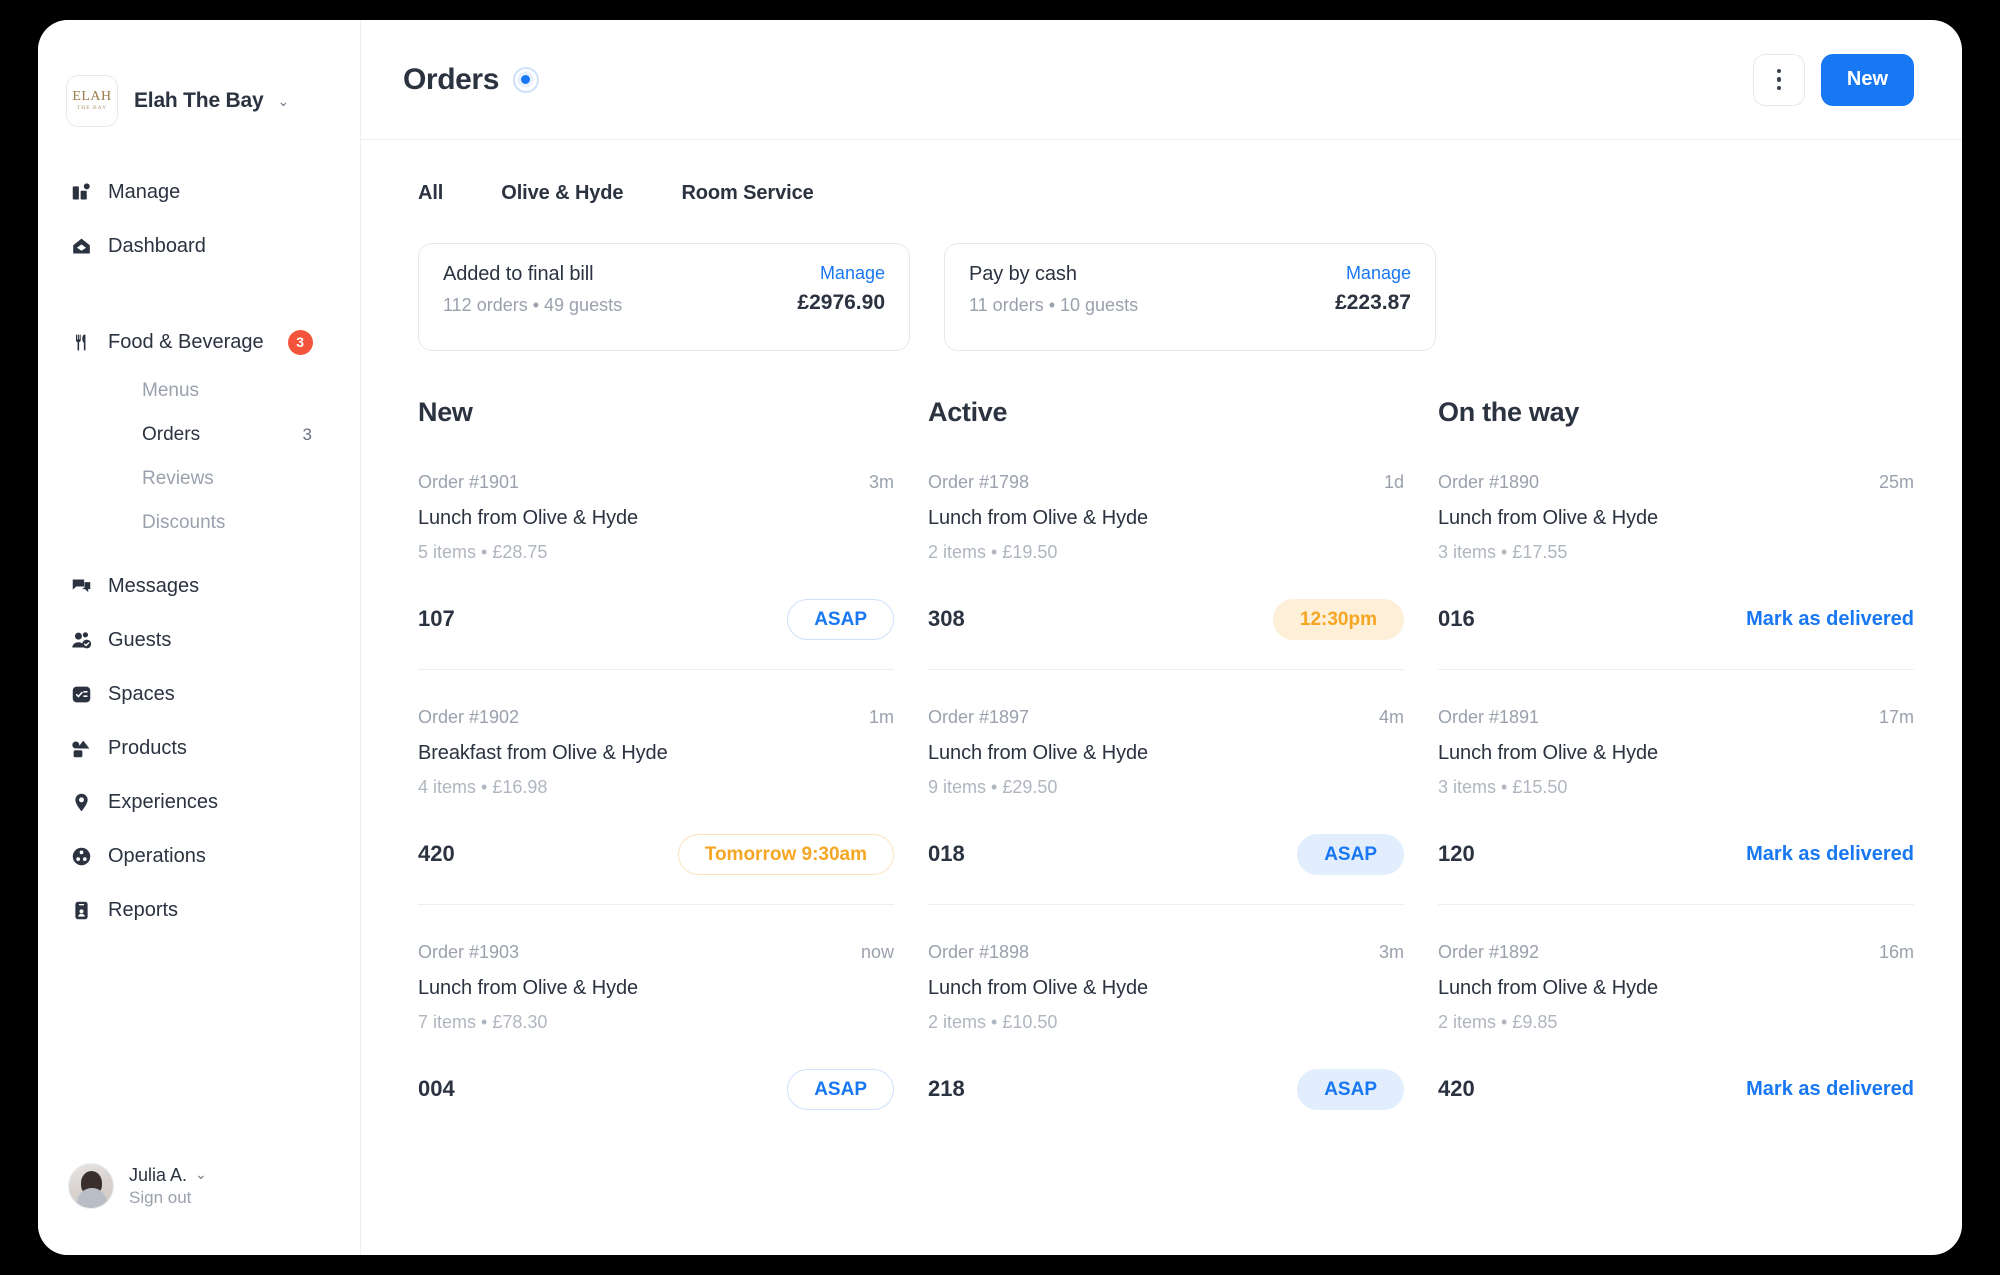  What do you see at coordinates (877, 952) in the screenshot?
I see `order-time-ago: now` at bounding box center [877, 952].